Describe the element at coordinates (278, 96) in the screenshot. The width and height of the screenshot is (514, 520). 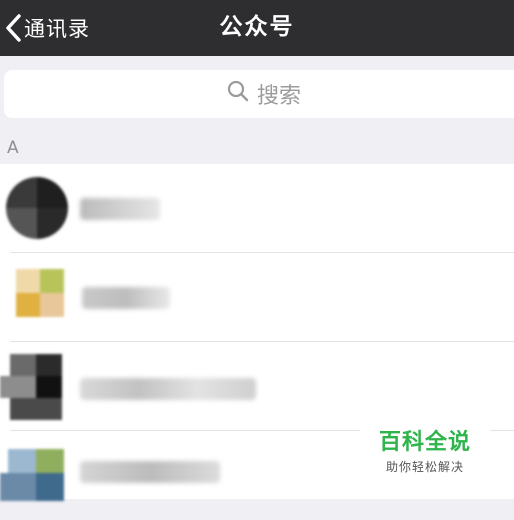
I see `search-placeholder: 搜索` at that location.